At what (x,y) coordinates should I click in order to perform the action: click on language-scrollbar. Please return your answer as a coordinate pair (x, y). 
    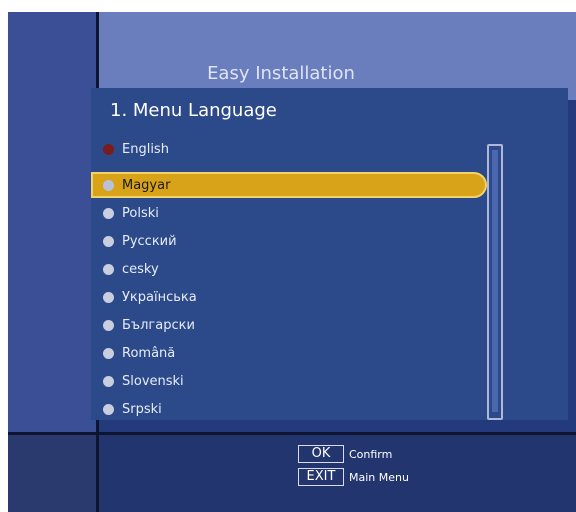
    Looking at the image, I should click on (495, 282).